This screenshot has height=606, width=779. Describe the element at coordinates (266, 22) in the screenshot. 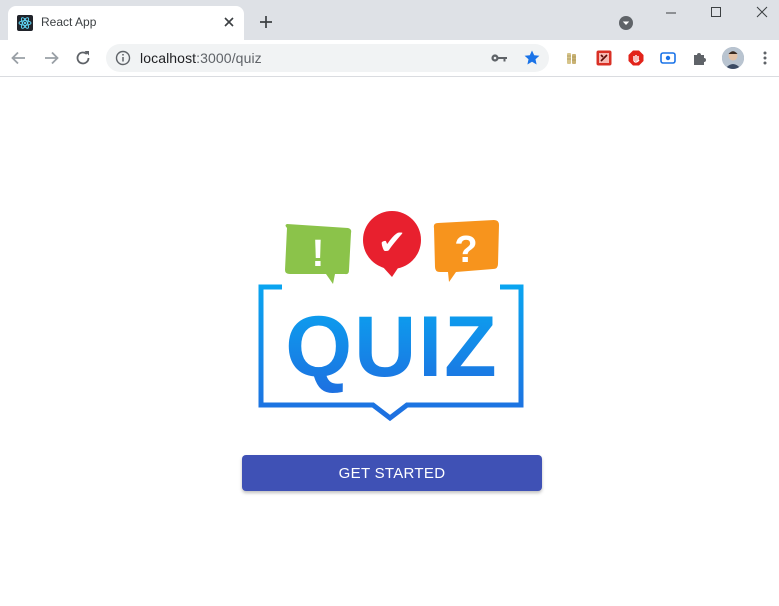

I see `new-tab-icon` at that location.